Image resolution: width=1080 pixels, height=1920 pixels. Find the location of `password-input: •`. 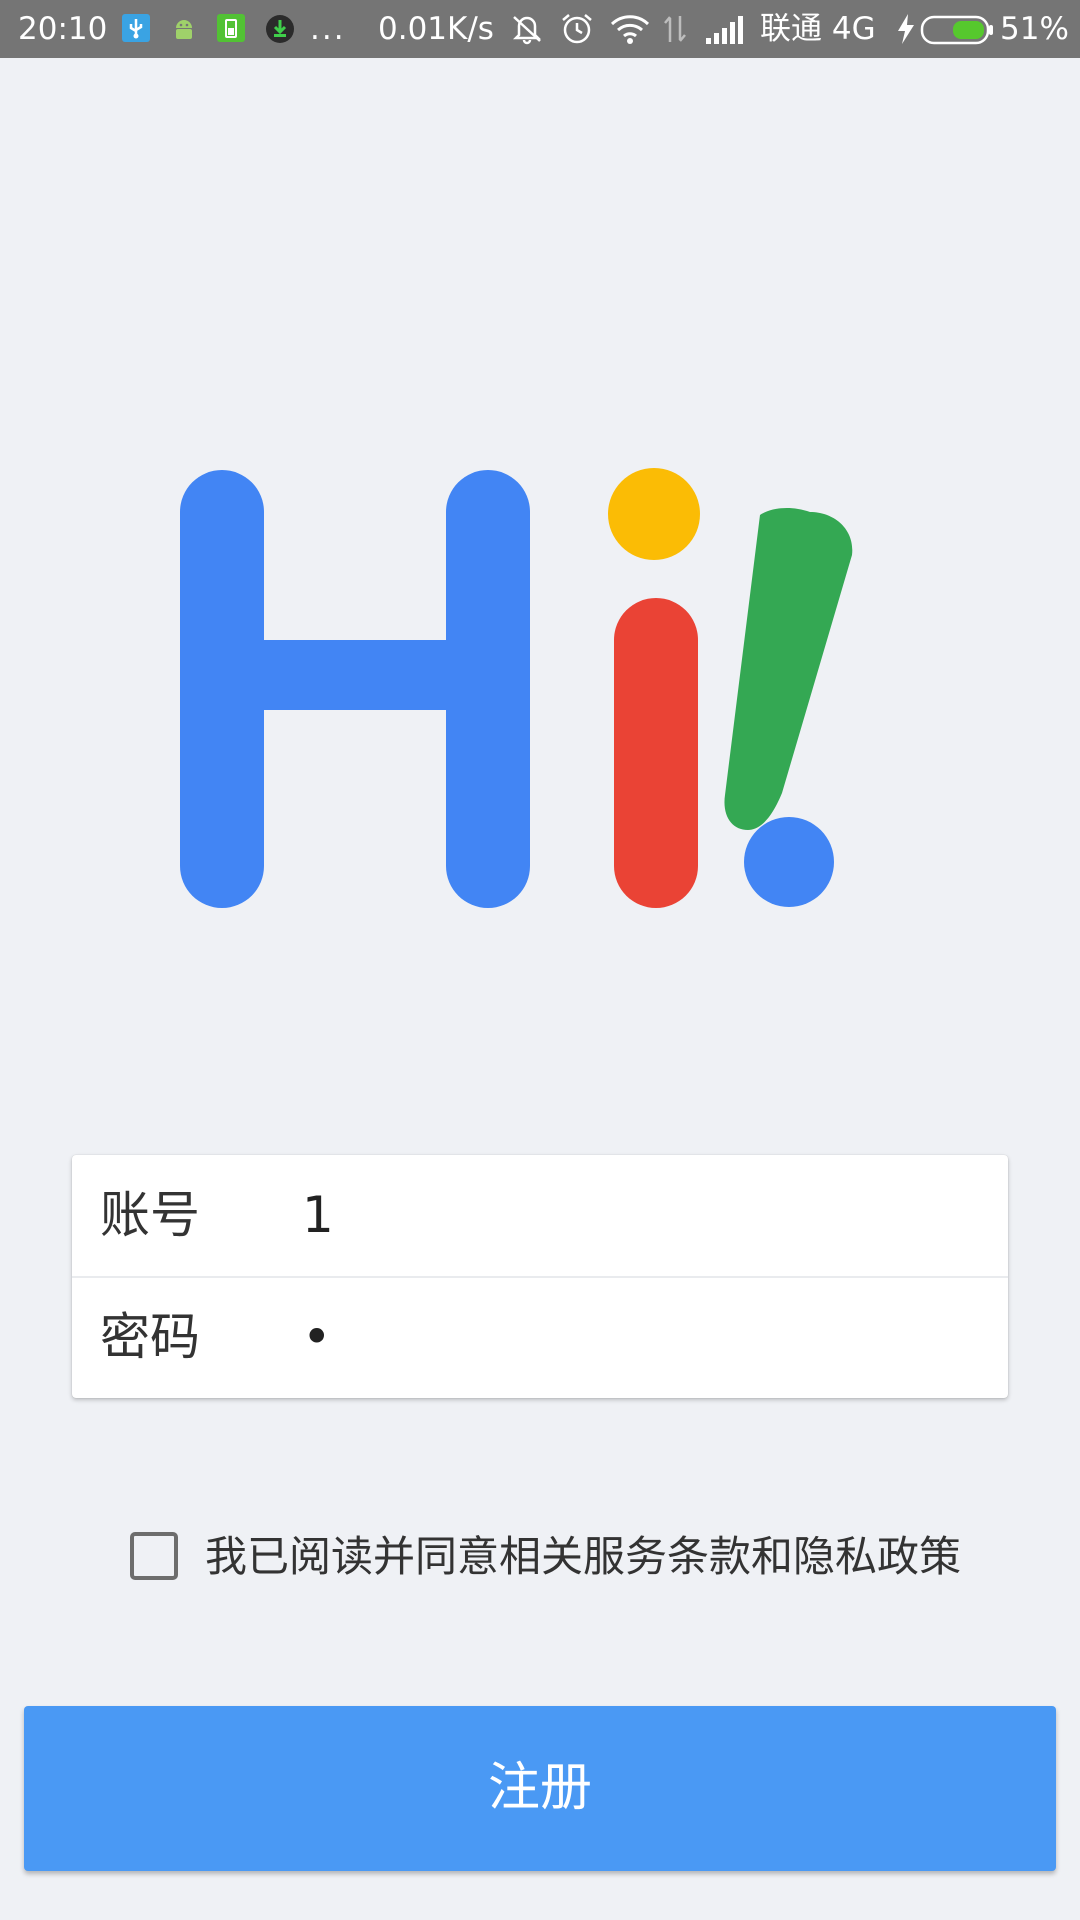

password-input: • is located at coordinates (317, 1337).